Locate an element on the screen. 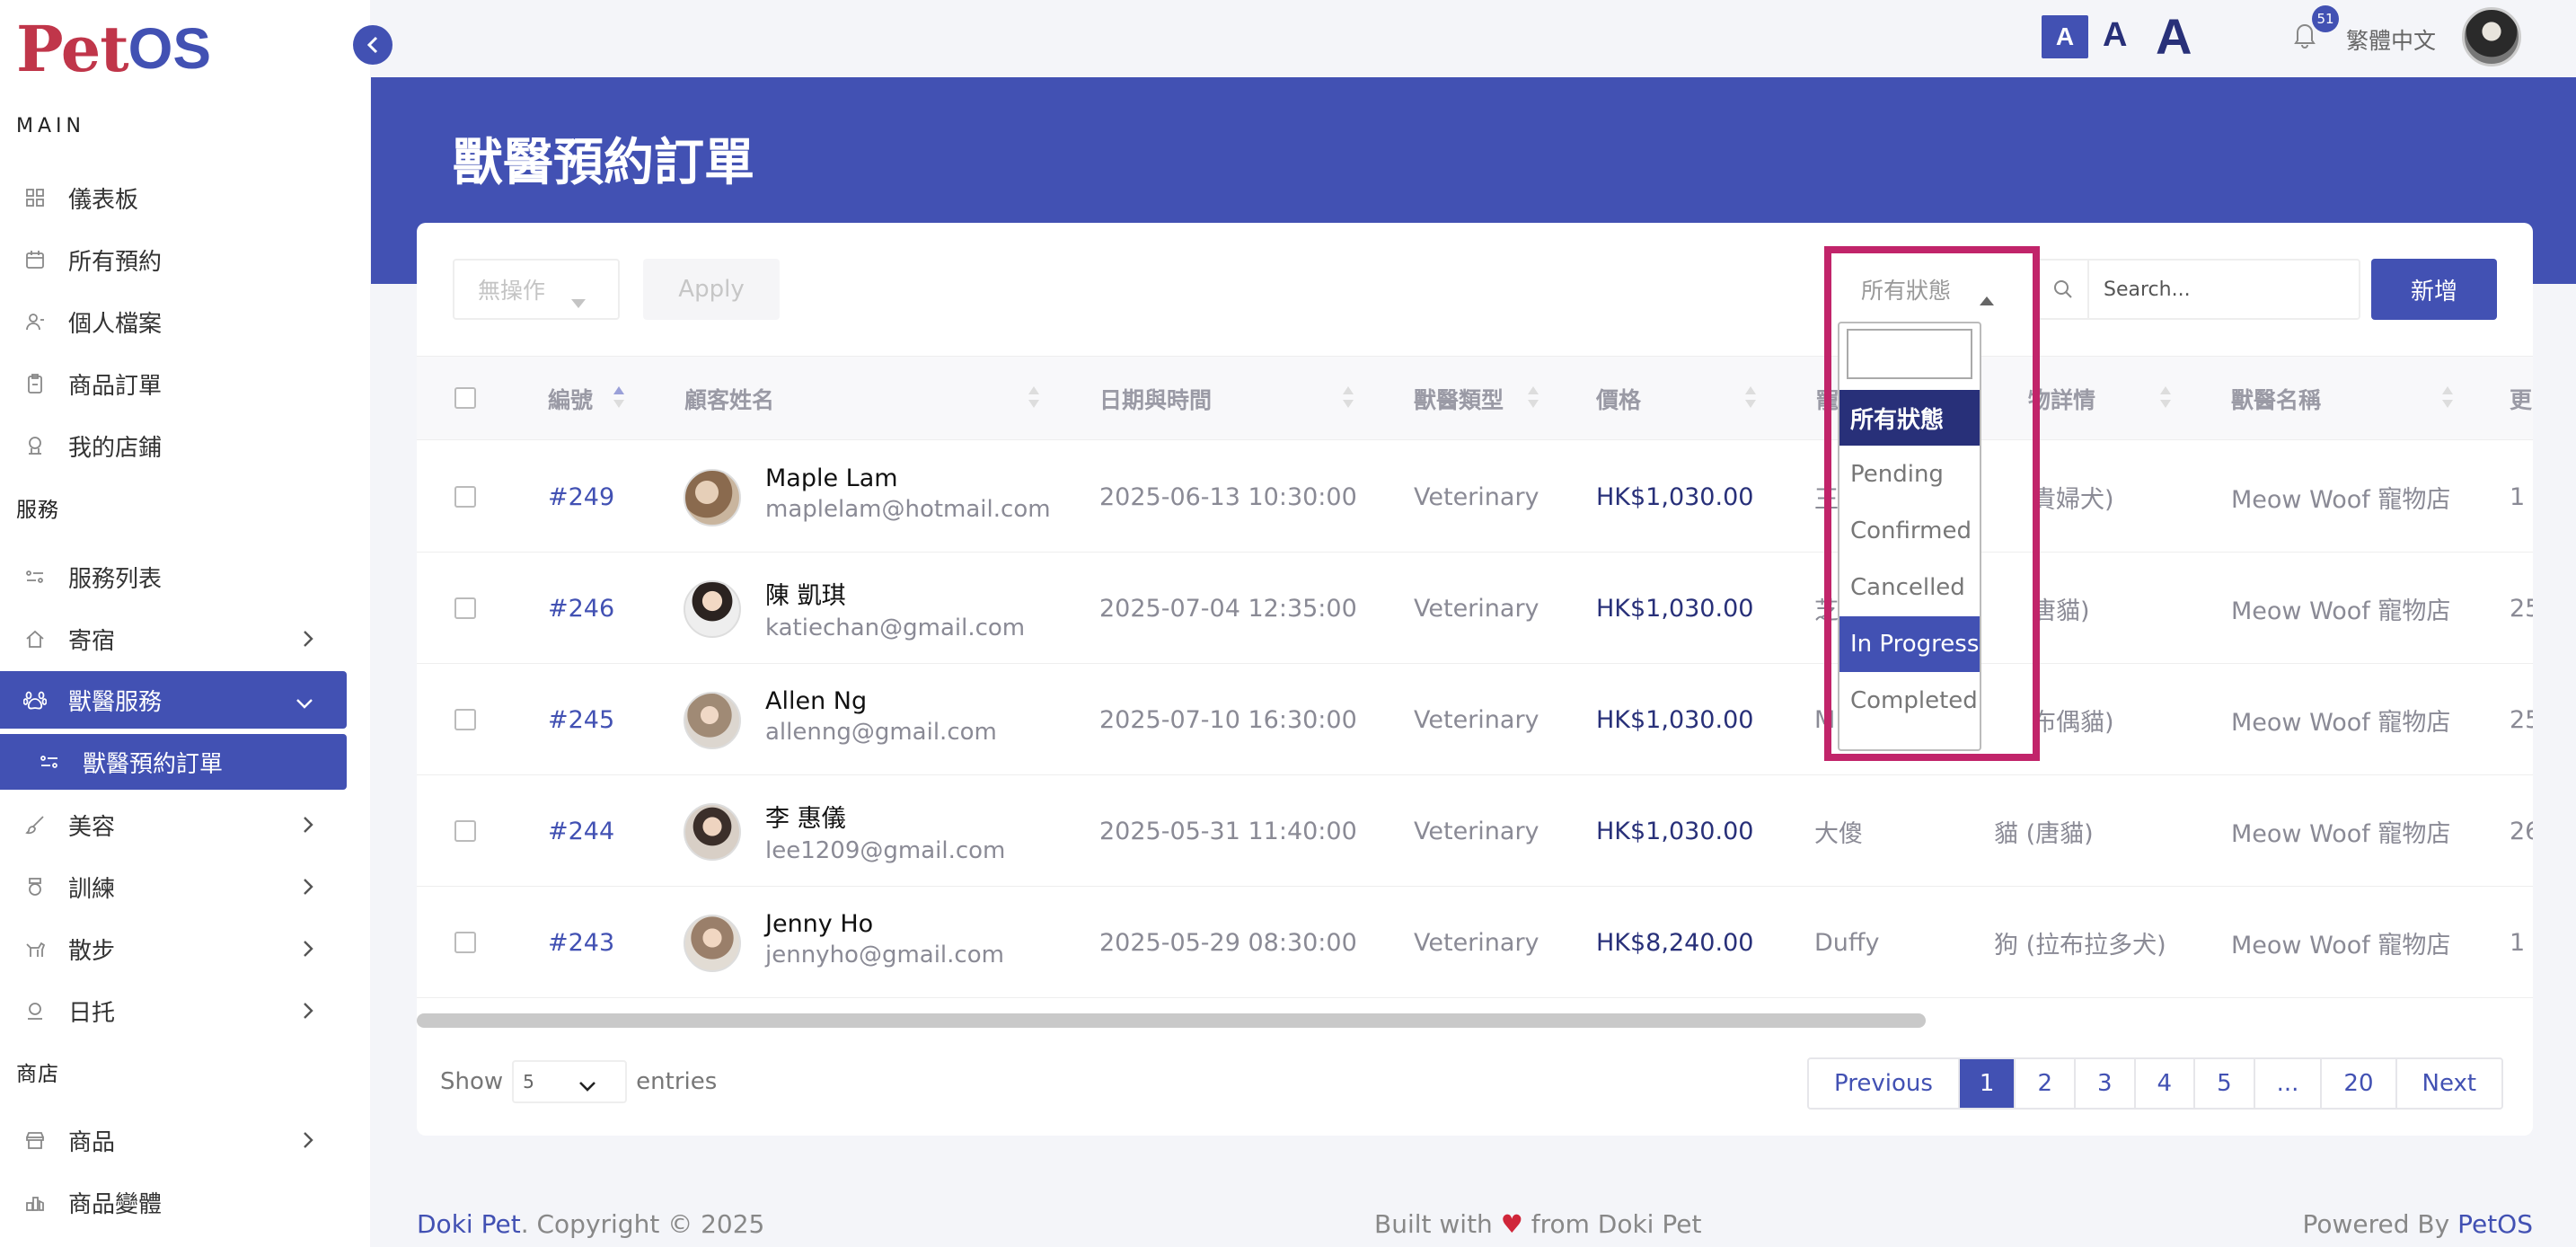 This screenshot has height=1247, width=2576. datetime-cell: 2025-06-13 10:30:00 is located at coordinates (1228, 497).